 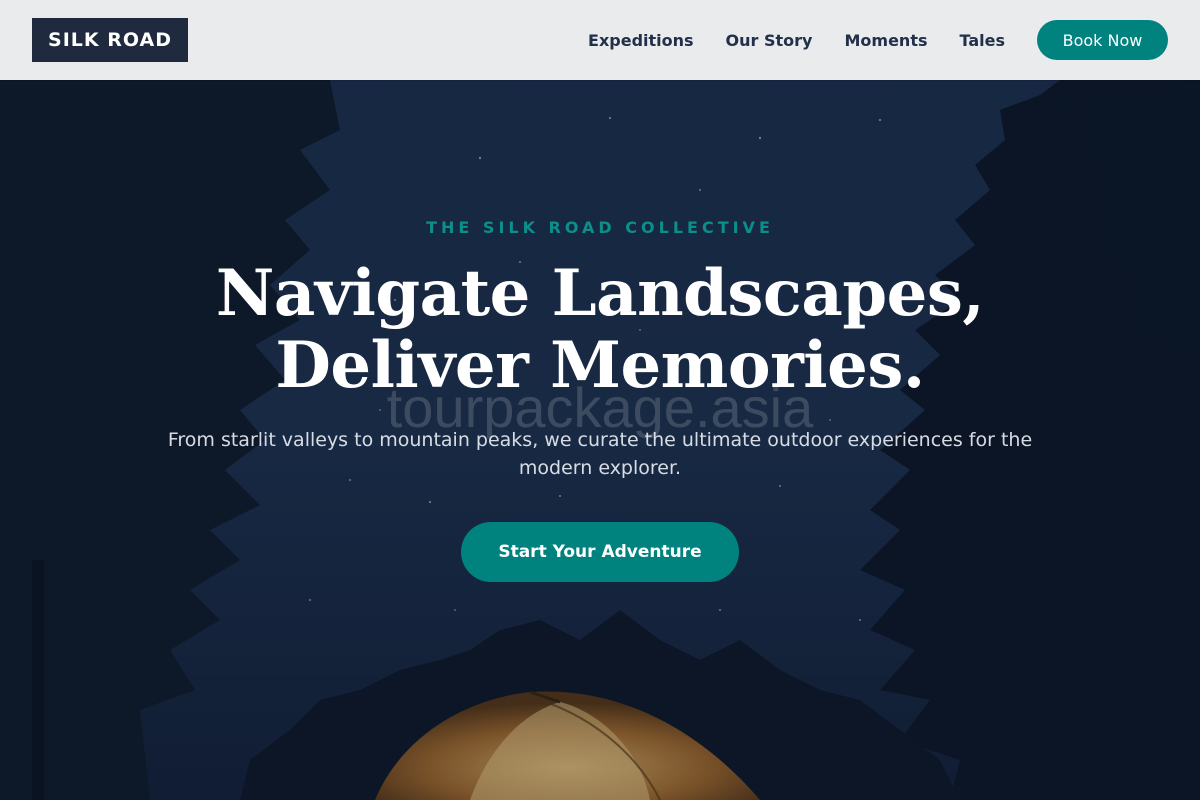 I want to click on nav-link-tales: Tales, so click(x=982, y=40).